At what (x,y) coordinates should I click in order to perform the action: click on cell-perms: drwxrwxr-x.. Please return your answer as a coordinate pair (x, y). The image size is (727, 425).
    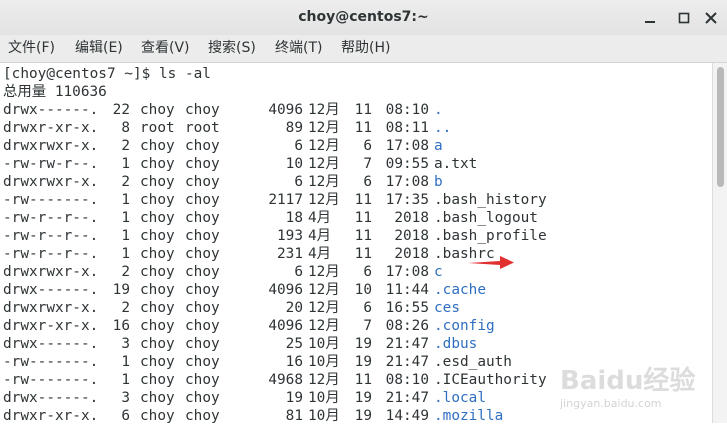
    Looking at the image, I should click on (51, 308).